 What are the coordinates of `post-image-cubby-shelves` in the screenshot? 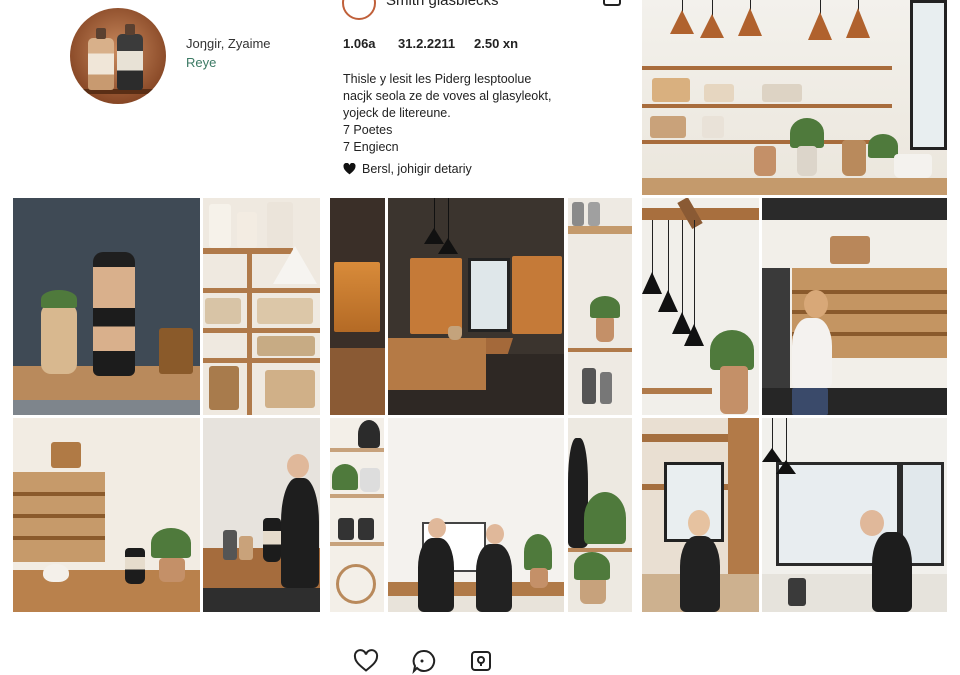 It's located at (357, 515).